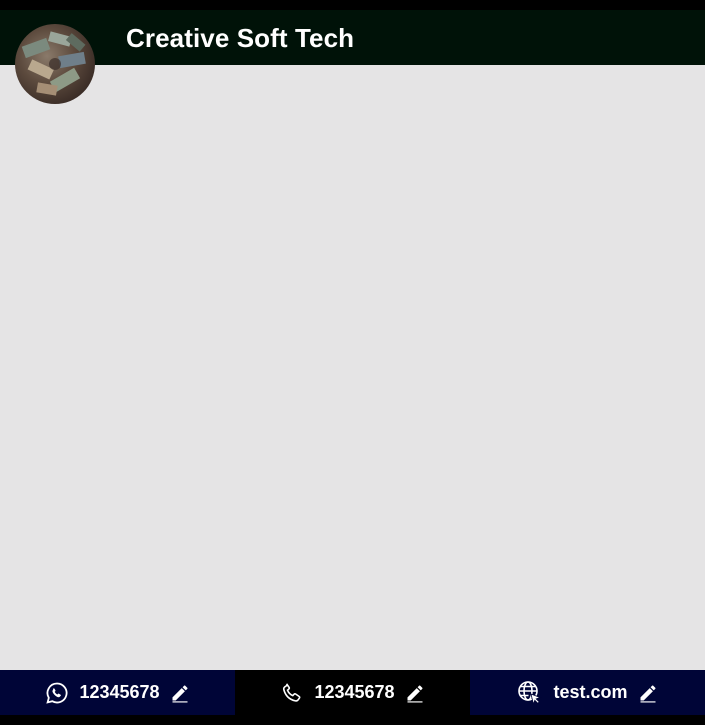 The image size is (705, 725). I want to click on whatsapp-icon, so click(57, 693).